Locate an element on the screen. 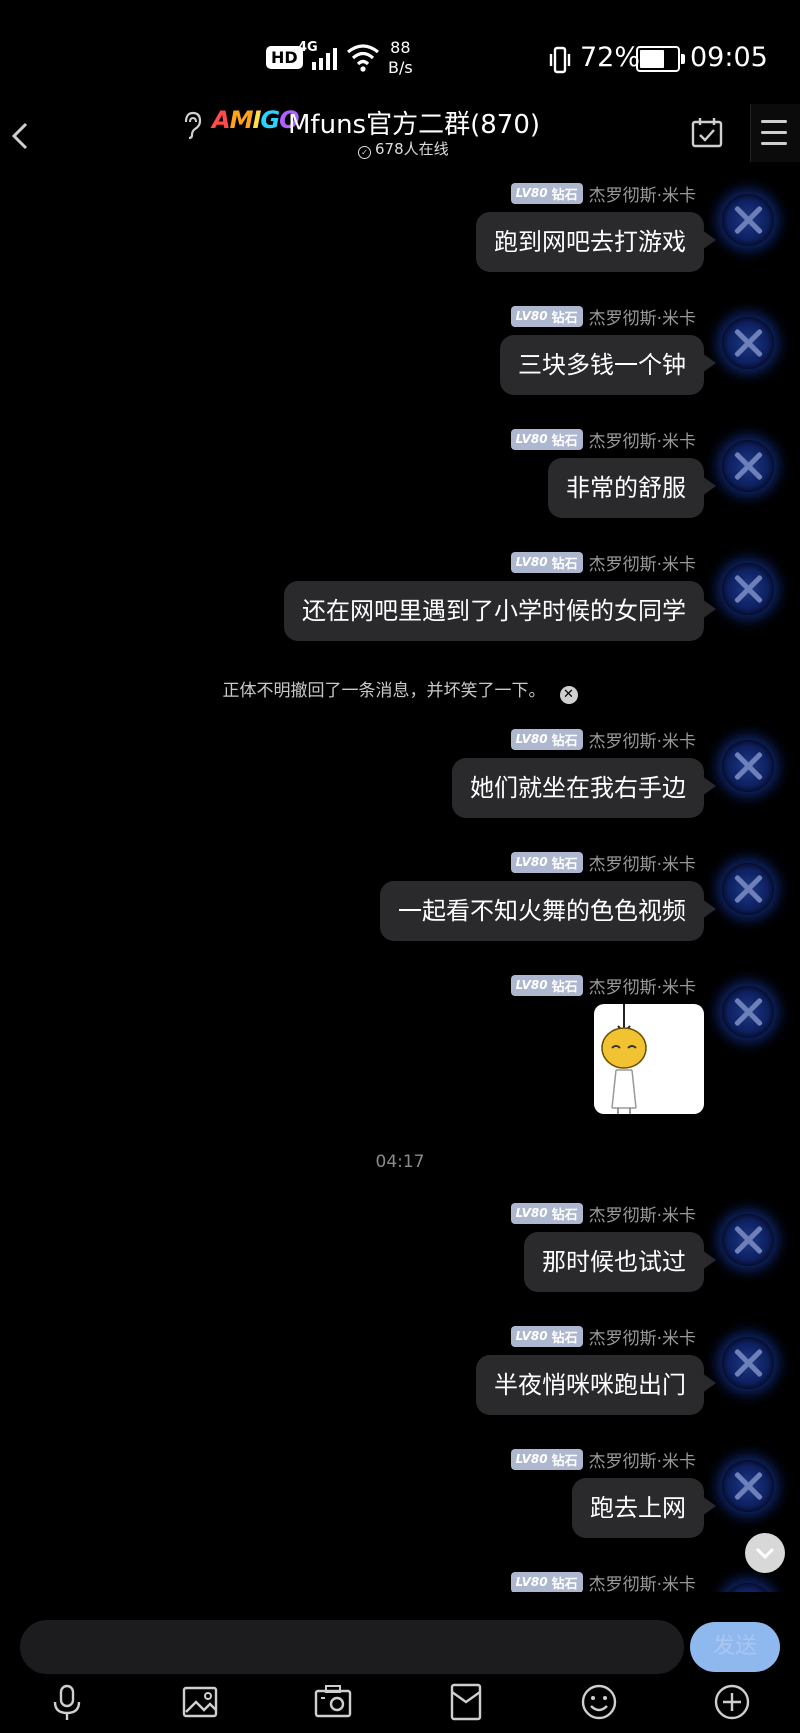  send-button: 发送 is located at coordinates (735, 1647).